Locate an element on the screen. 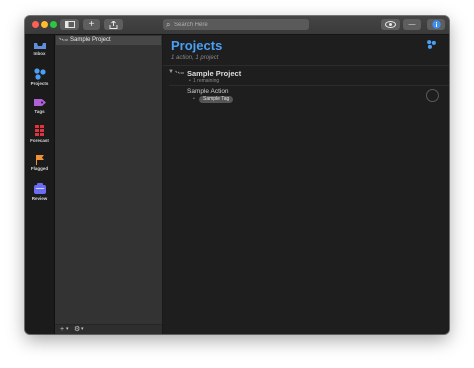 The width and height of the screenshot is (474, 368). inbox-icon is located at coordinates (39, 46).